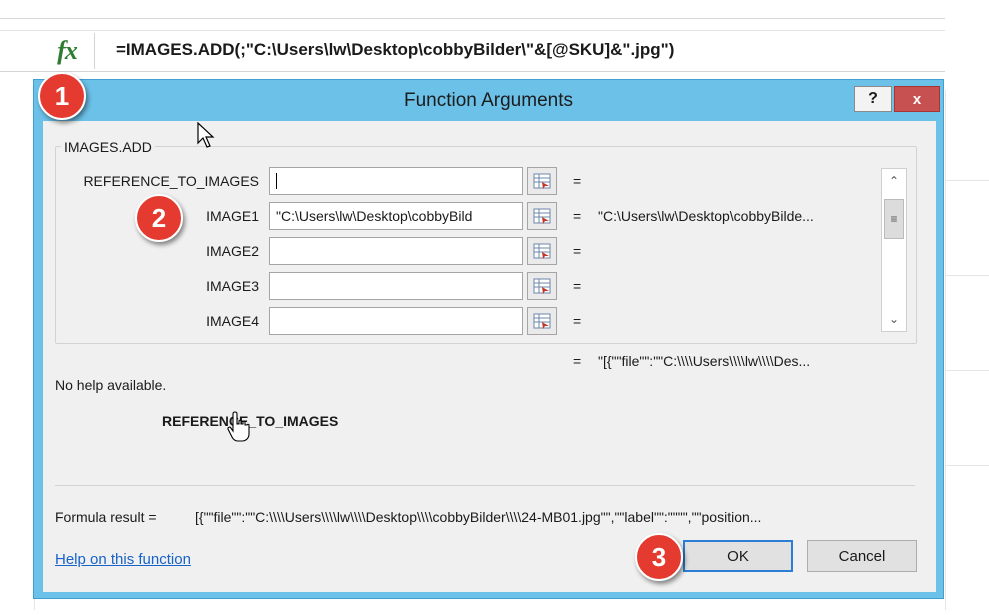 This screenshot has height=615, width=989. I want to click on help-on-function-link: Help on this function, so click(123, 559).